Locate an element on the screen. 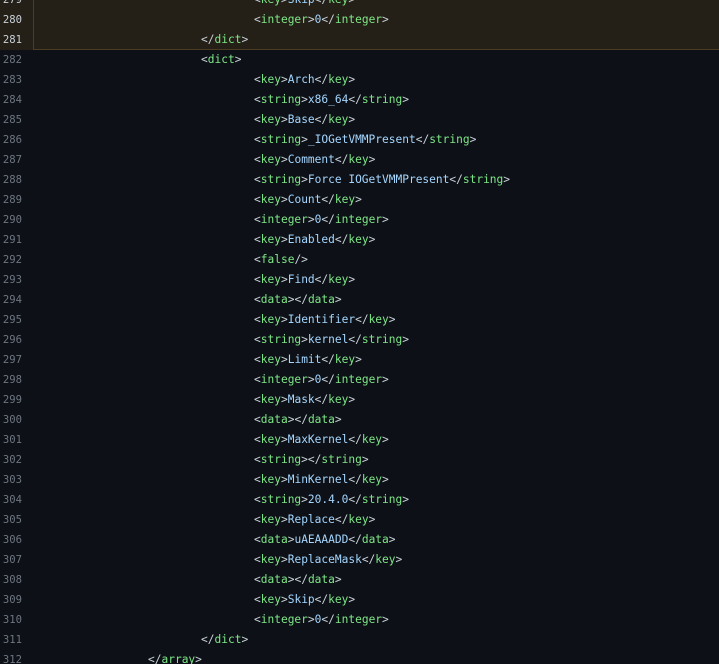 The width and height of the screenshot is (719, 664). code-line: 309 <key>Skip</key> is located at coordinates (359, 600).